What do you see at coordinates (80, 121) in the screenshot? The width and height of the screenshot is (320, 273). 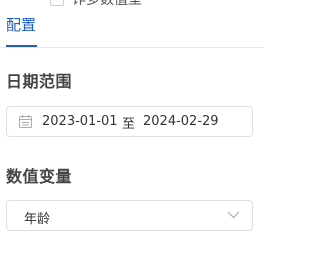 I see `start-date-input: 2023-01-01` at bounding box center [80, 121].